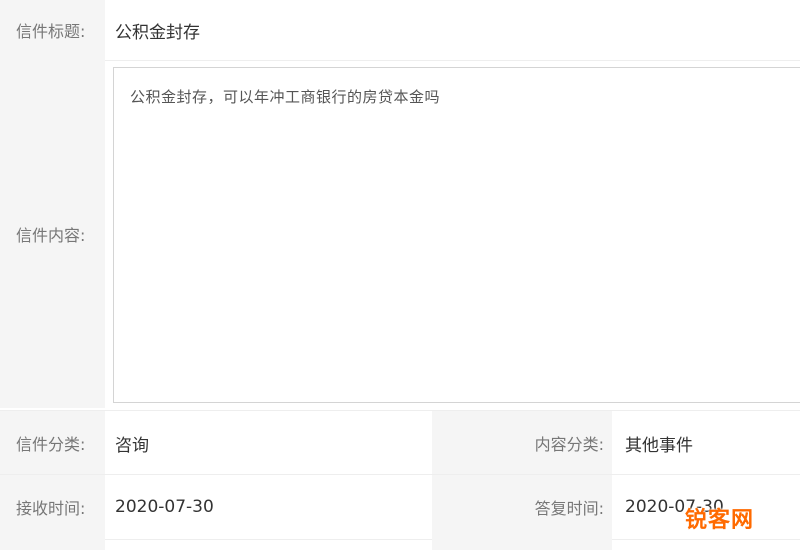 The width and height of the screenshot is (800, 550). Describe the element at coordinates (52, 443) in the screenshot. I see `letter-category-label: 信件分类:` at that location.